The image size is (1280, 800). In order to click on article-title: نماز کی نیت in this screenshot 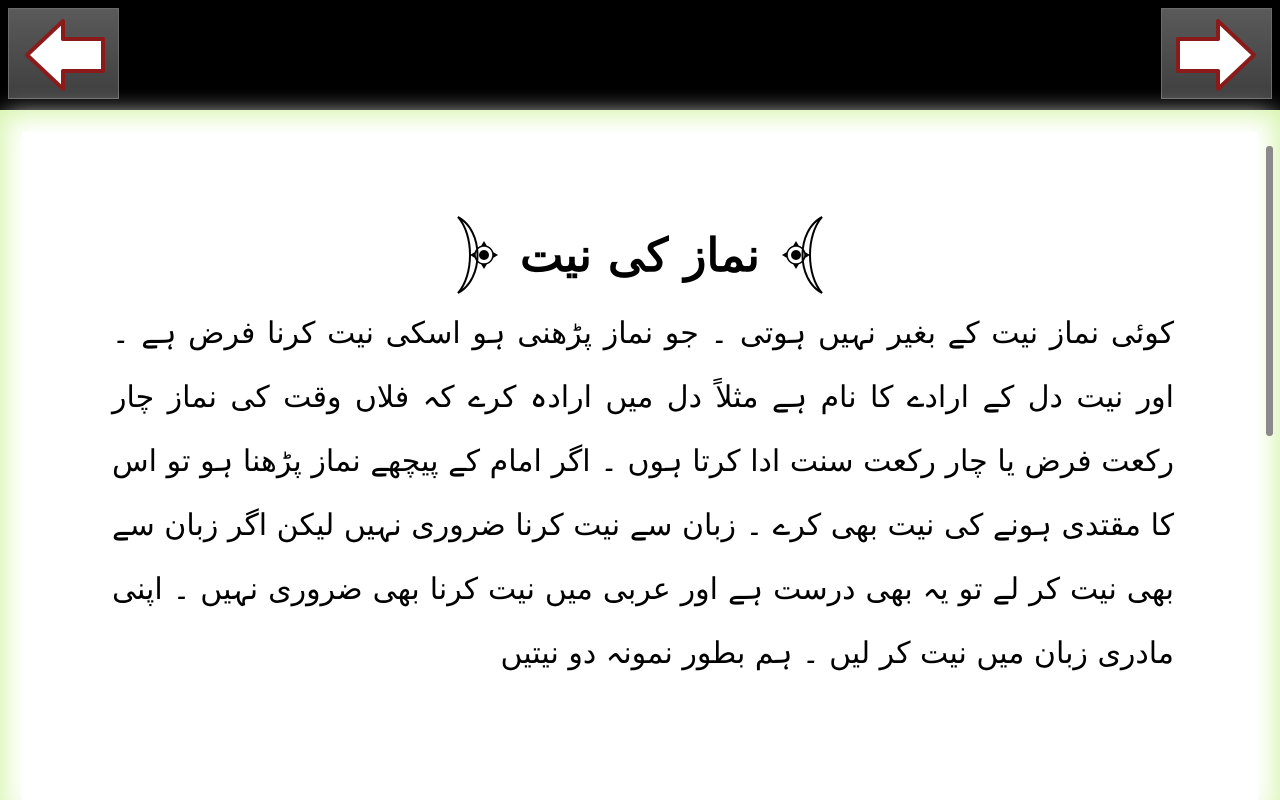, I will do `click(640, 255)`.